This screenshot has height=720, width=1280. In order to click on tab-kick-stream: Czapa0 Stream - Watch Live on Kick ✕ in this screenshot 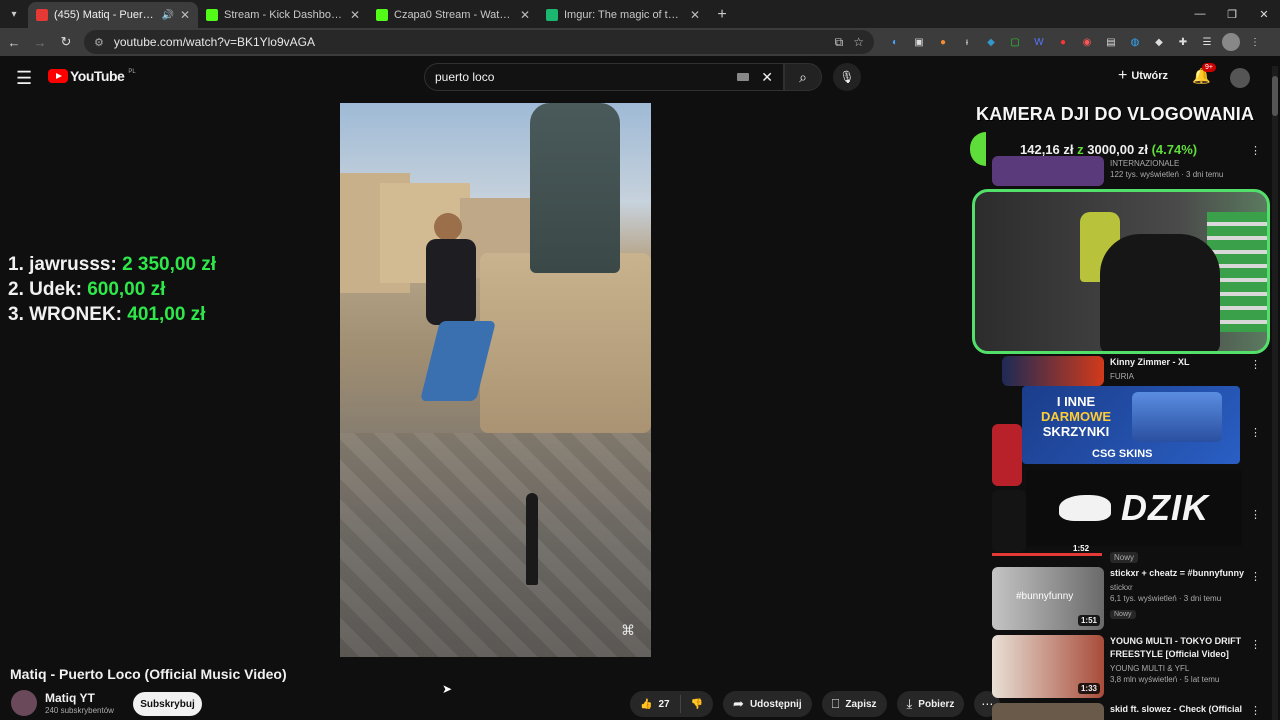, I will do `click(453, 15)`.